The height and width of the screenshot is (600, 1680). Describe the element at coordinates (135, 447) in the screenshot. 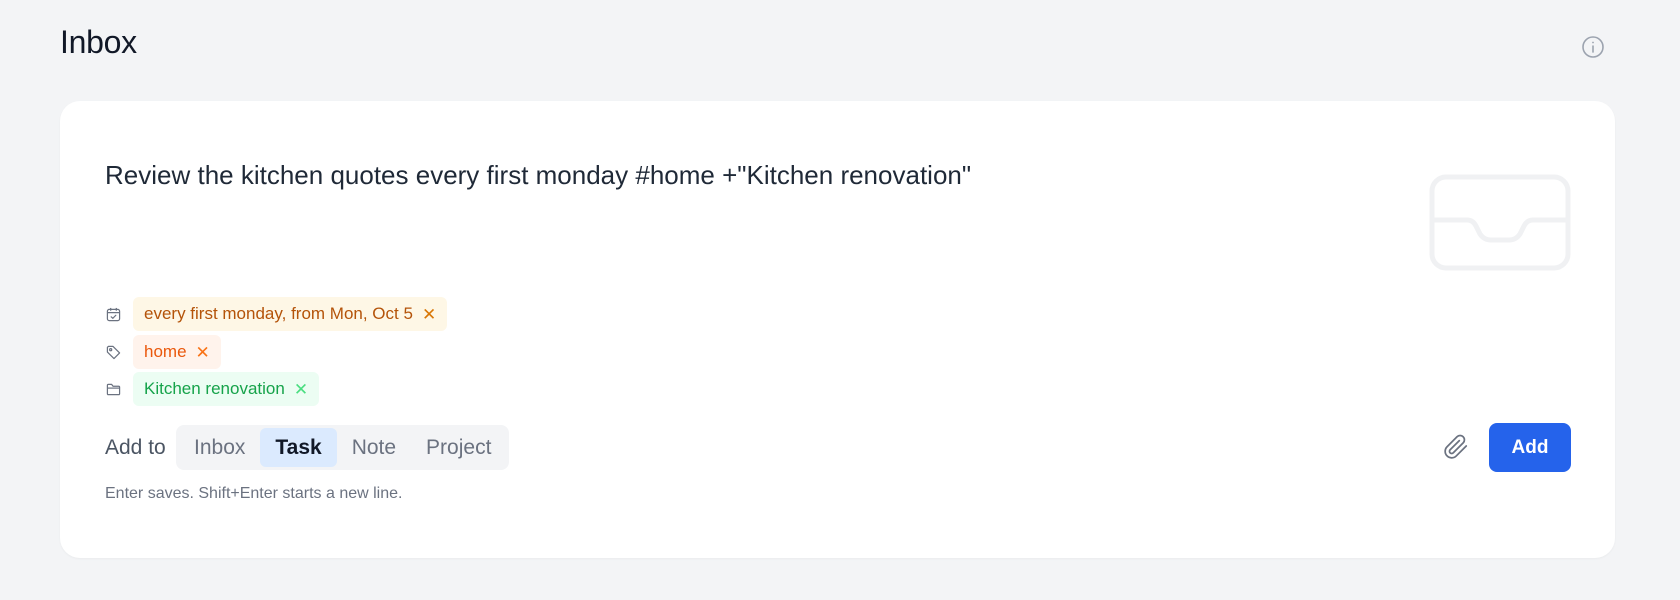

I see `add-to-label: Add to` at that location.